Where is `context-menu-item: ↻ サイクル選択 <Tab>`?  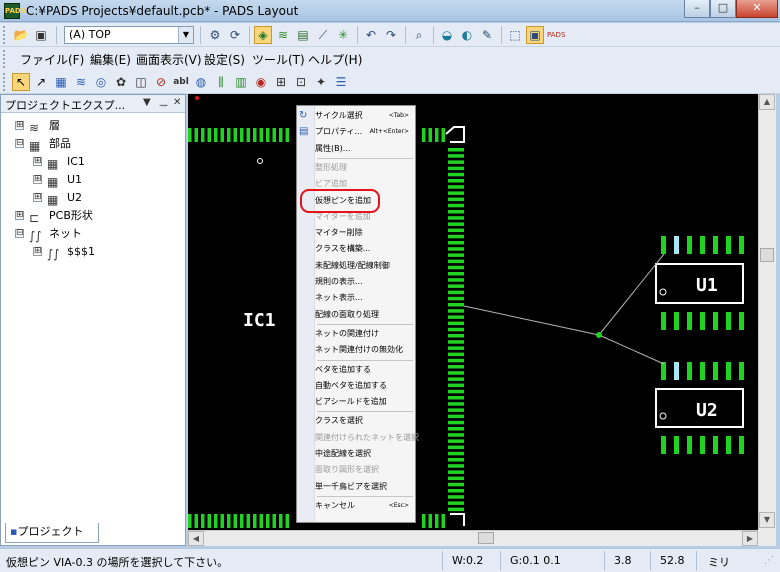 context-menu-item: ↻ サイクル選択 <Tab> is located at coordinates (356, 116).